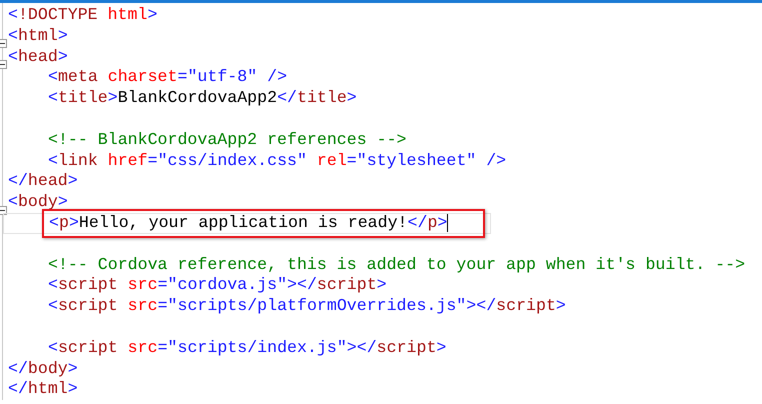 The image size is (762, 404). Describe the element at coordinates (306, 306) in the screenshot. I see `code-line: <script src="scripts/platformOverrides.js"></script>` at that location.